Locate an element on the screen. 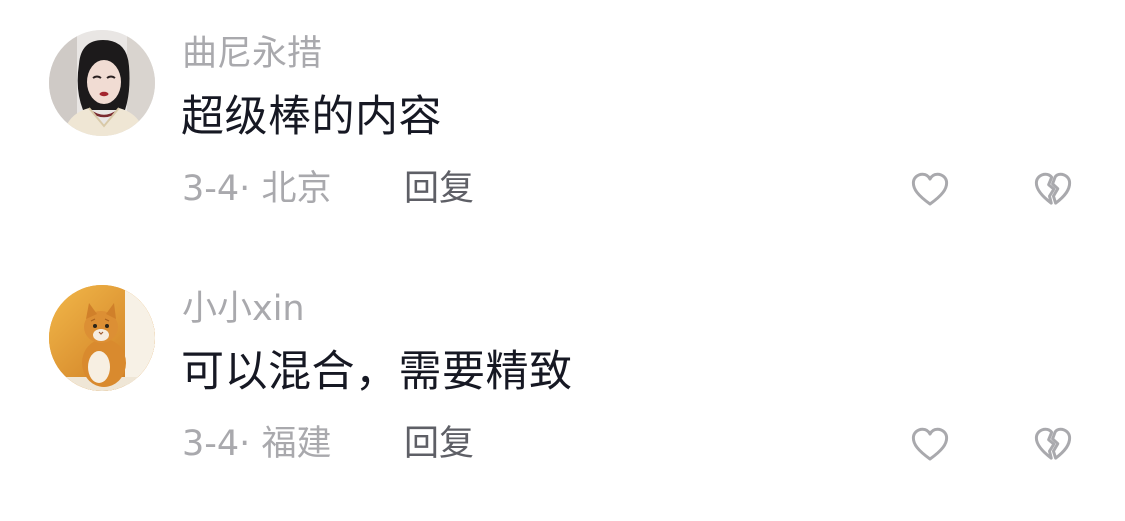 Image resolution: width=1125 pixels, height=521 pixels. comment-location: 北京 is located at coordinates (296, 189).